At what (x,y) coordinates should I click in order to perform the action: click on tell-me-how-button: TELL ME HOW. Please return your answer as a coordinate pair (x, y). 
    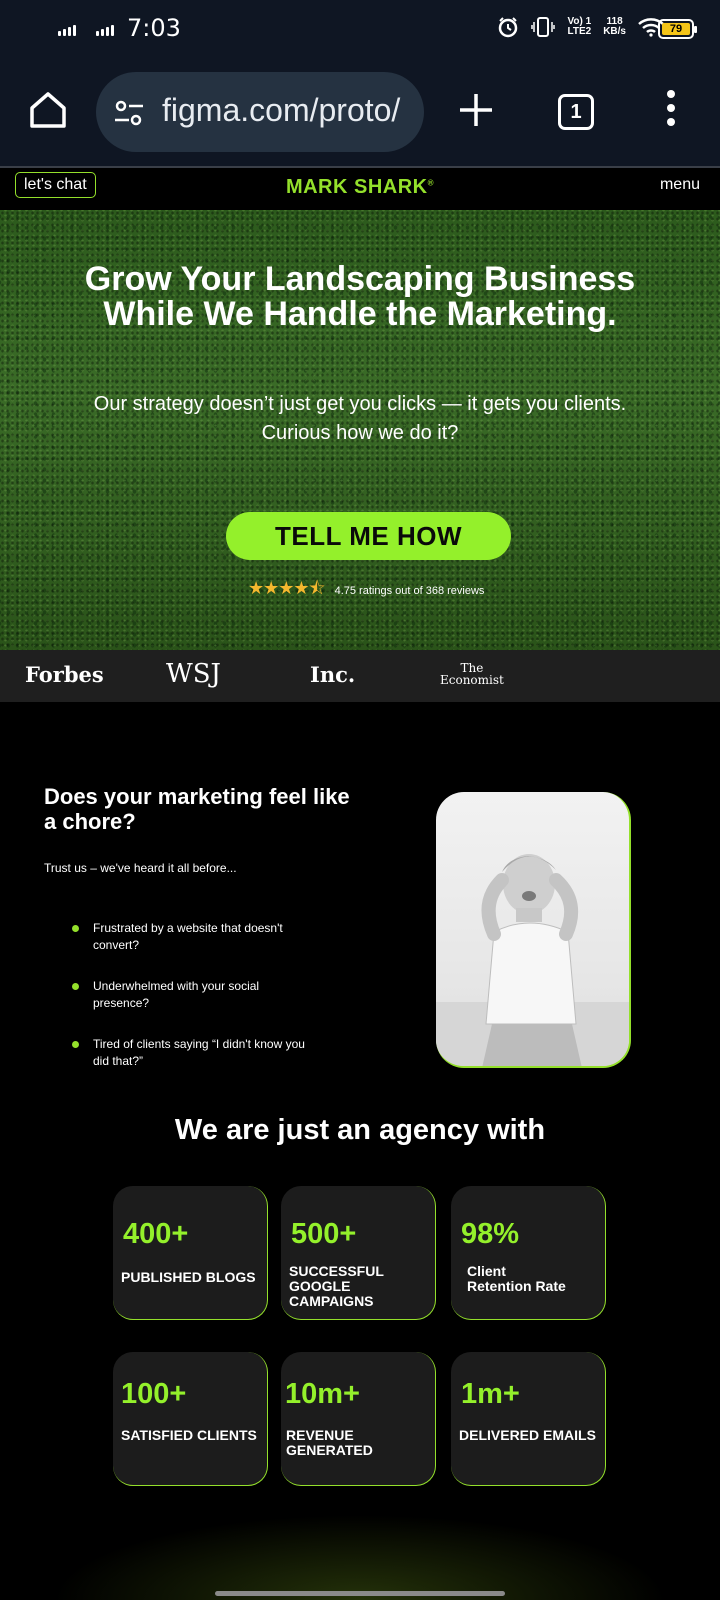
    Looking at the image, I should click on (368, 536).